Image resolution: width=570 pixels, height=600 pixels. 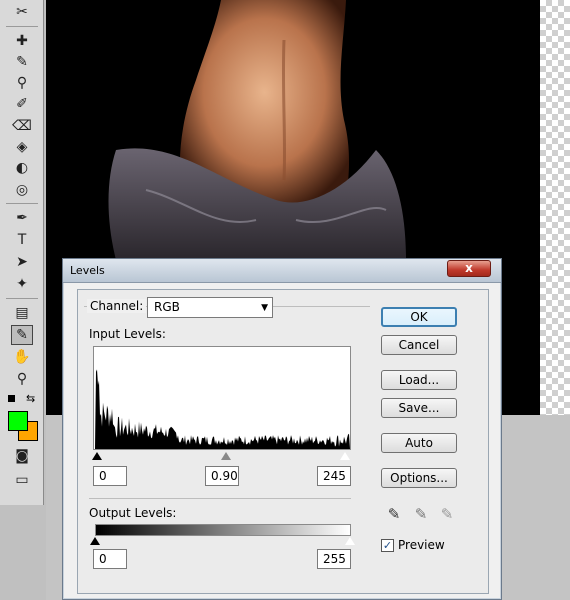 What do you see at coordinates (22, 62) in the screenshot?
I see `brush-tool-icon: ✎` at bounding box center [22, 62].